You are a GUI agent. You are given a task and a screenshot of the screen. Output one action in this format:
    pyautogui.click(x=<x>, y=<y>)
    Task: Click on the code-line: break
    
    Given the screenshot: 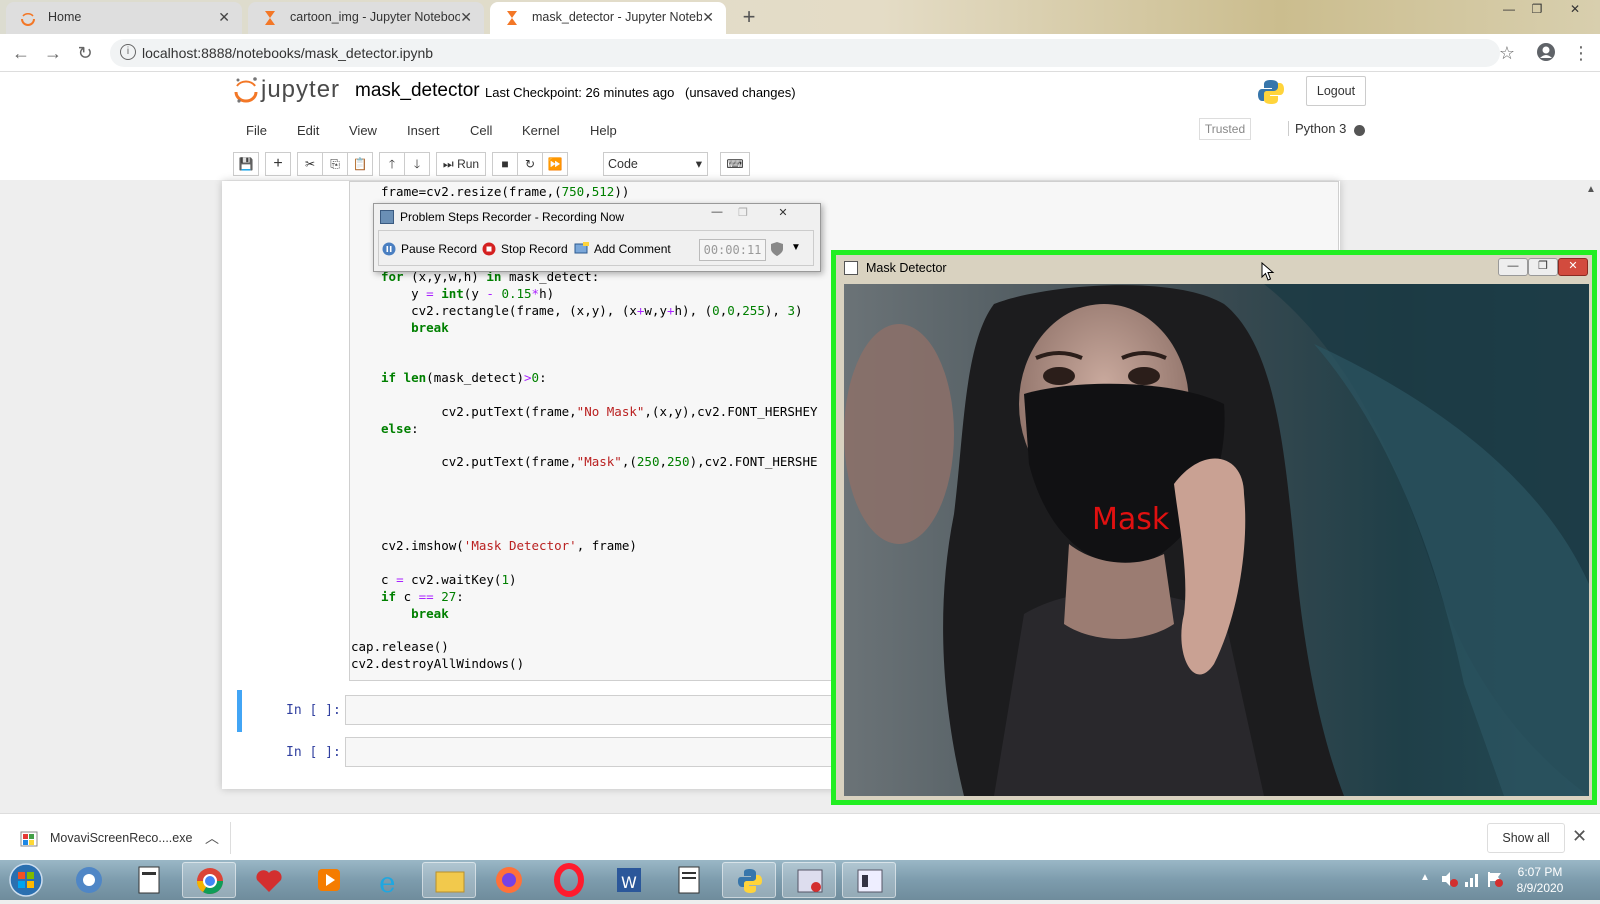 What is the action you would take?
    pyautogui.click(x=430, y=613)
    